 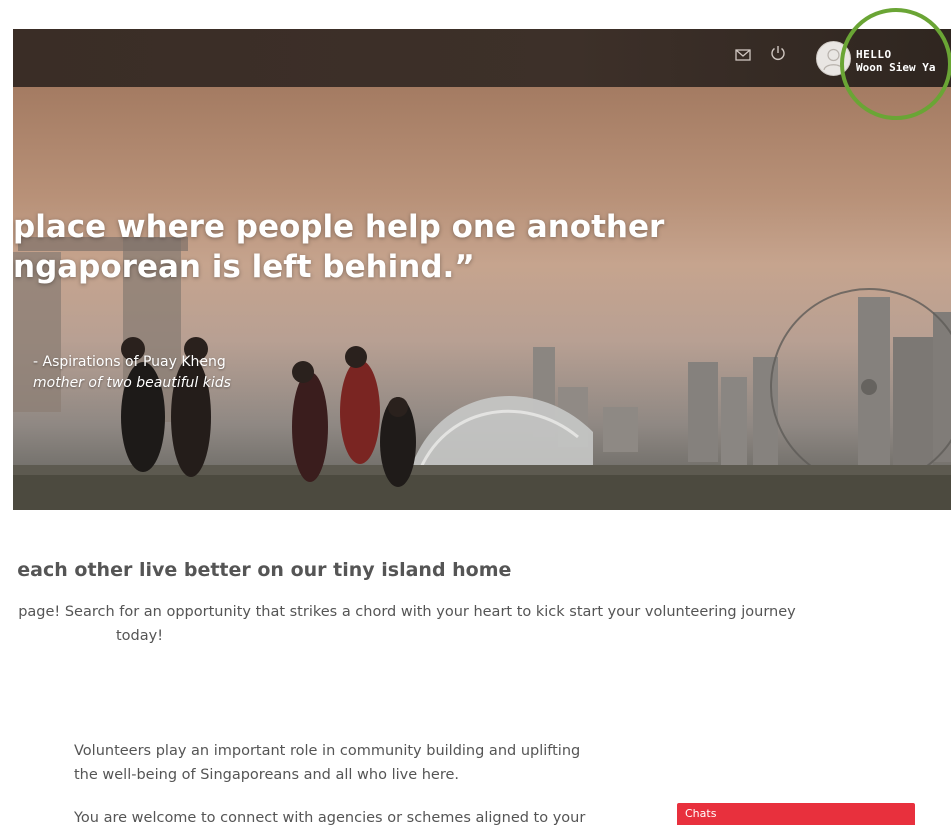 I want to click on crop-edge, so click(x=6, y=412).